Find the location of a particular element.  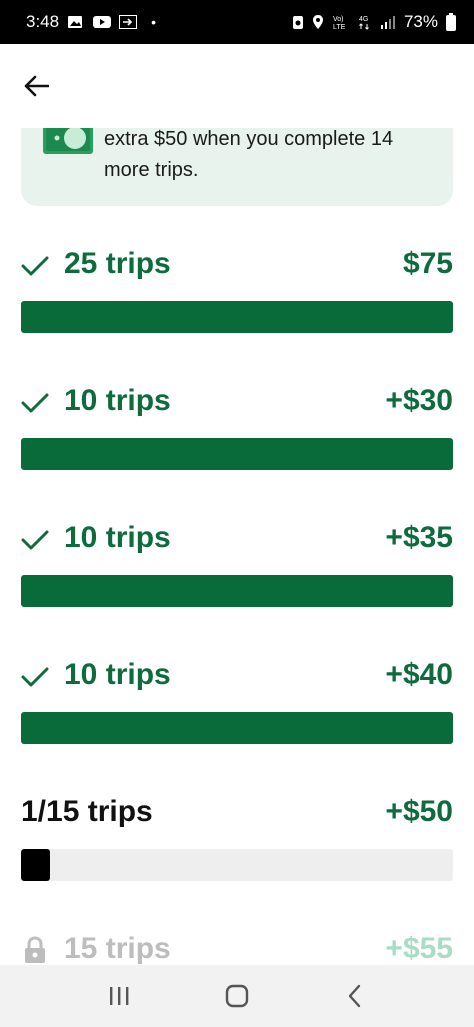

status-time: 3:48 is located at coordinates (43, 21).